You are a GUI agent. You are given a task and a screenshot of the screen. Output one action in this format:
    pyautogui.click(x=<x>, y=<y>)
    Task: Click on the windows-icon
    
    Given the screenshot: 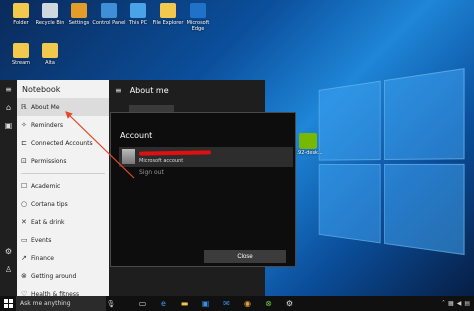 What is the action you would take?
    pyautogui.click(x=8, y=303)
    